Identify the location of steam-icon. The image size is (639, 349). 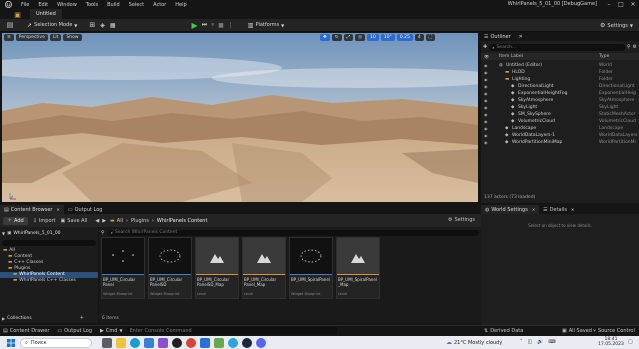
(247, 342).